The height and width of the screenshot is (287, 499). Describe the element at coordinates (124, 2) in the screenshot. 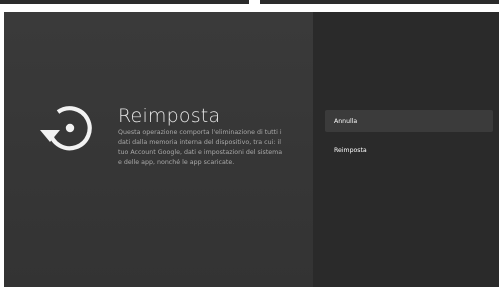

I see `top-bar-left` at that location.